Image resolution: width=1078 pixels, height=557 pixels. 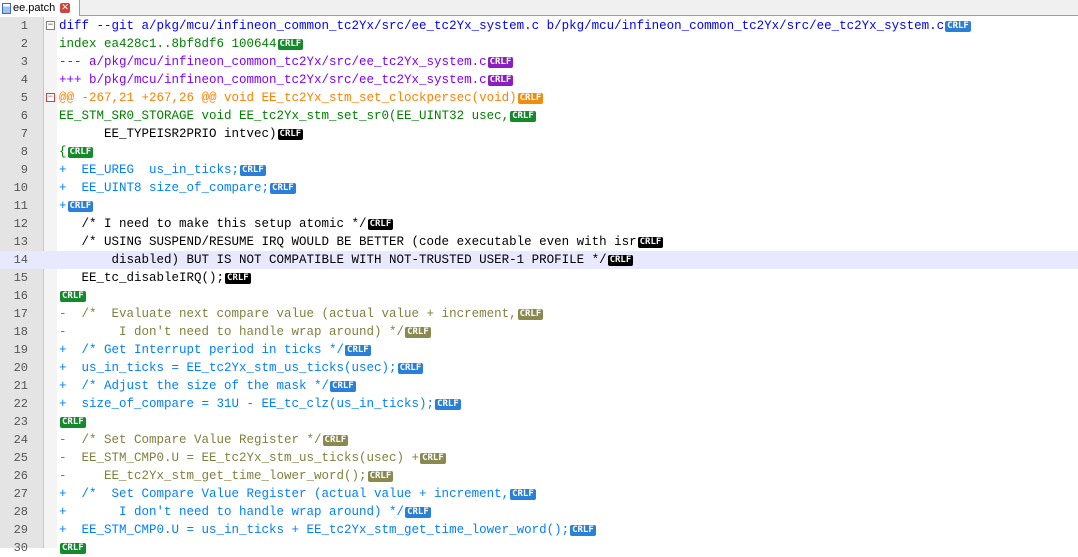 I want to click on line-number: 30, so click(x=20, y=548).